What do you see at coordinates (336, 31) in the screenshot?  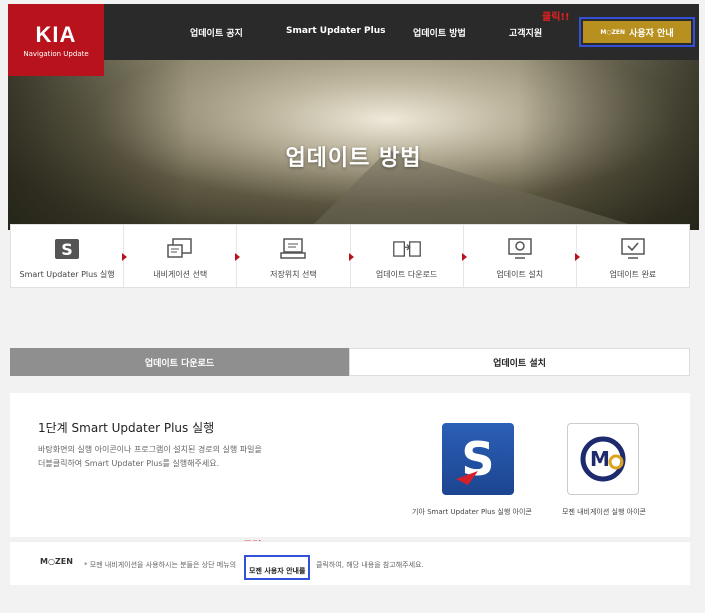 I see `nav-smart-updater: Smart Updater Plus` at bounding box center [336, 31].